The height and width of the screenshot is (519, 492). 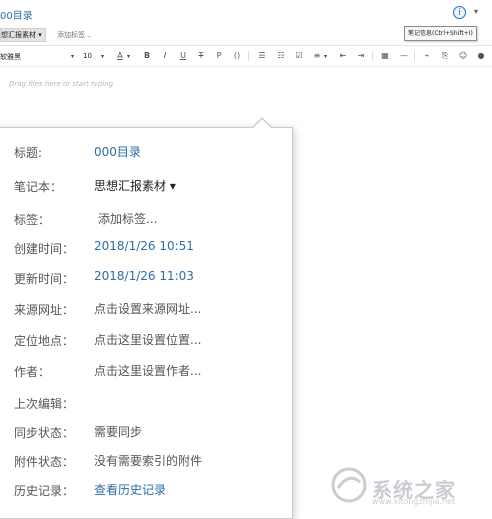 I want to click on code-icon: (), so click(x=237, y=56).